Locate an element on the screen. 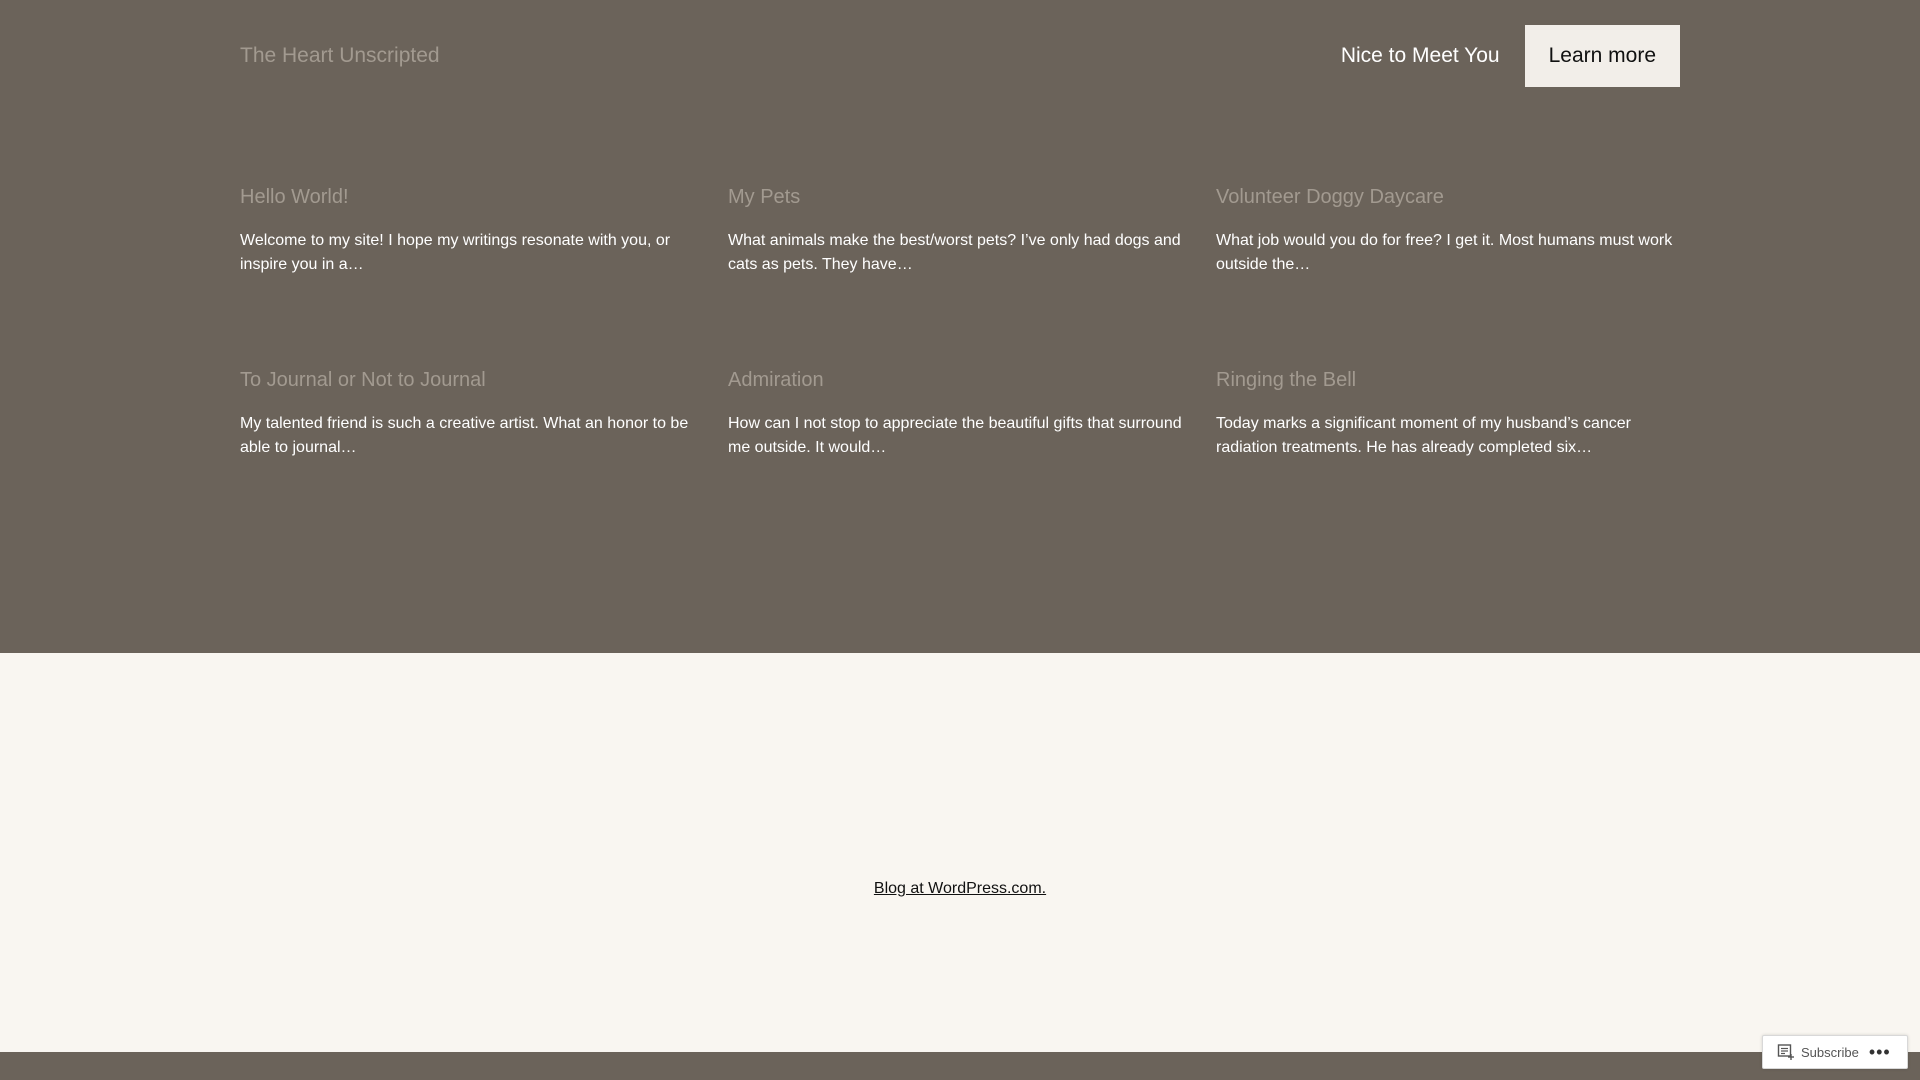 Image resolution: width=1920 pixels, height=1080 pixels. post-title-link: Hello World! is located at coordinates (472, 197).